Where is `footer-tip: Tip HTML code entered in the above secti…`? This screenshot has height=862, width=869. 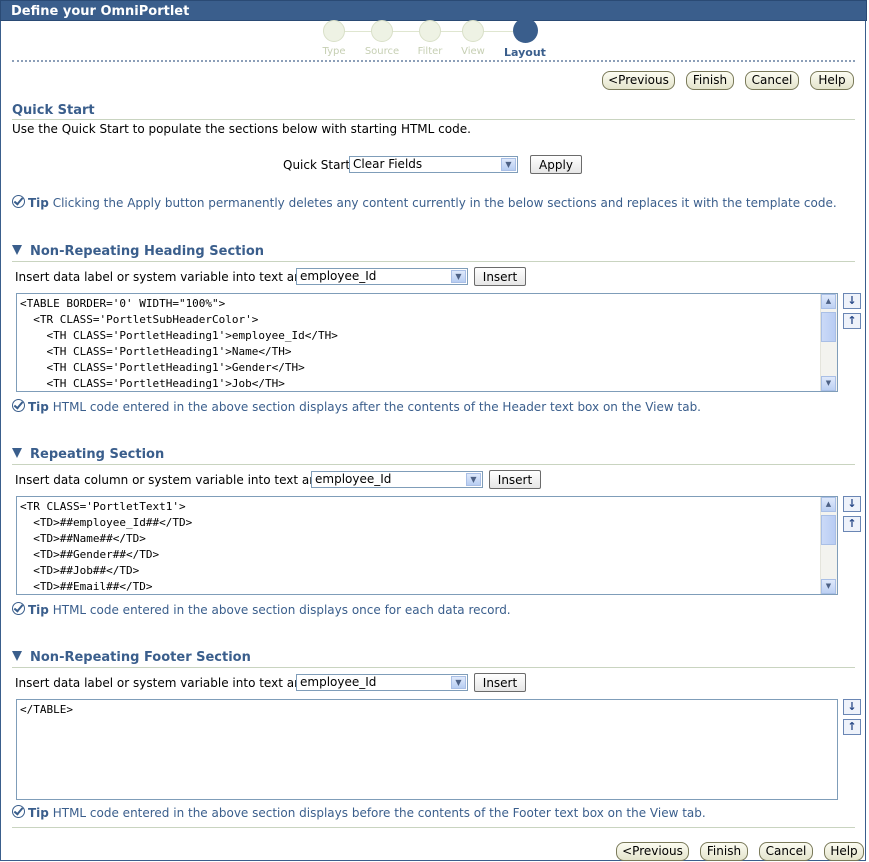 footer-tip: Tip HTML code entered in the above secti… is located at coordinates (359, 812).